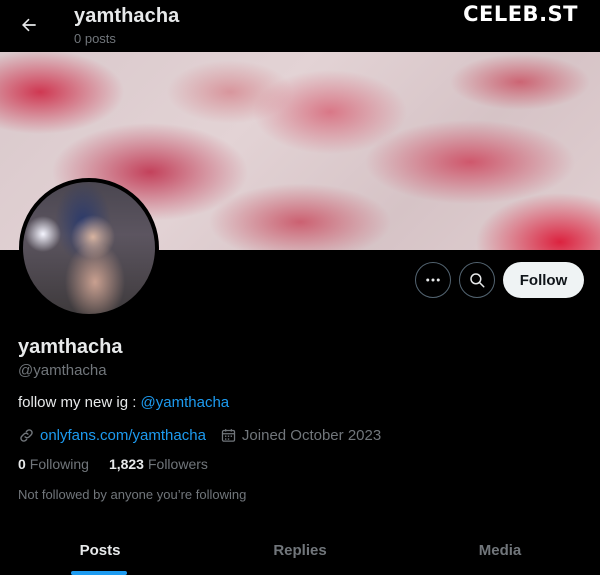  What do you see at coordinates (228, 435) in the screenshot?
I see `calendar-icon` at bounding box center [228, 435].